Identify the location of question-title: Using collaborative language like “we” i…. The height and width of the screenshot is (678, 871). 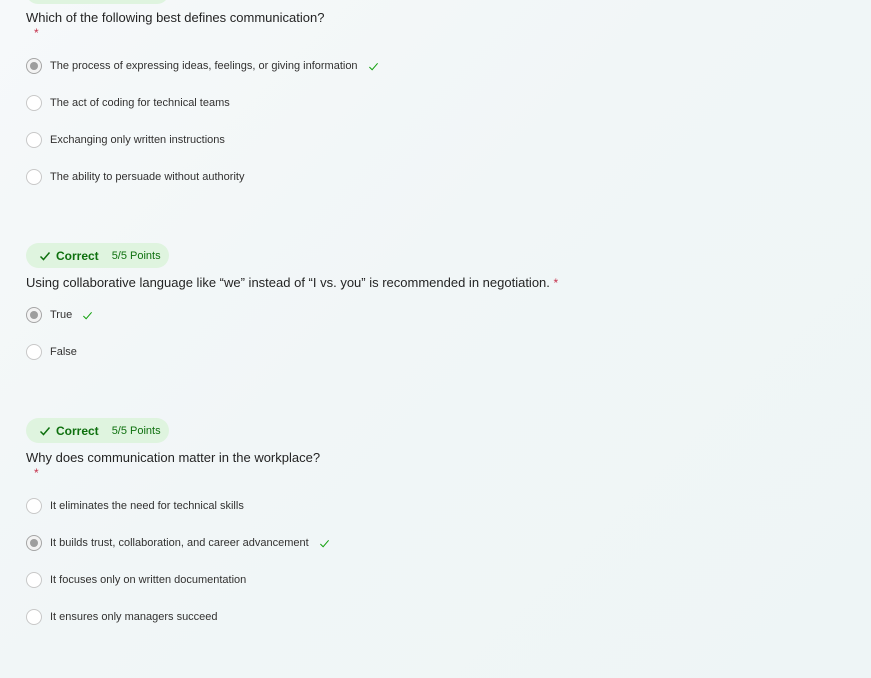
(292, 282).